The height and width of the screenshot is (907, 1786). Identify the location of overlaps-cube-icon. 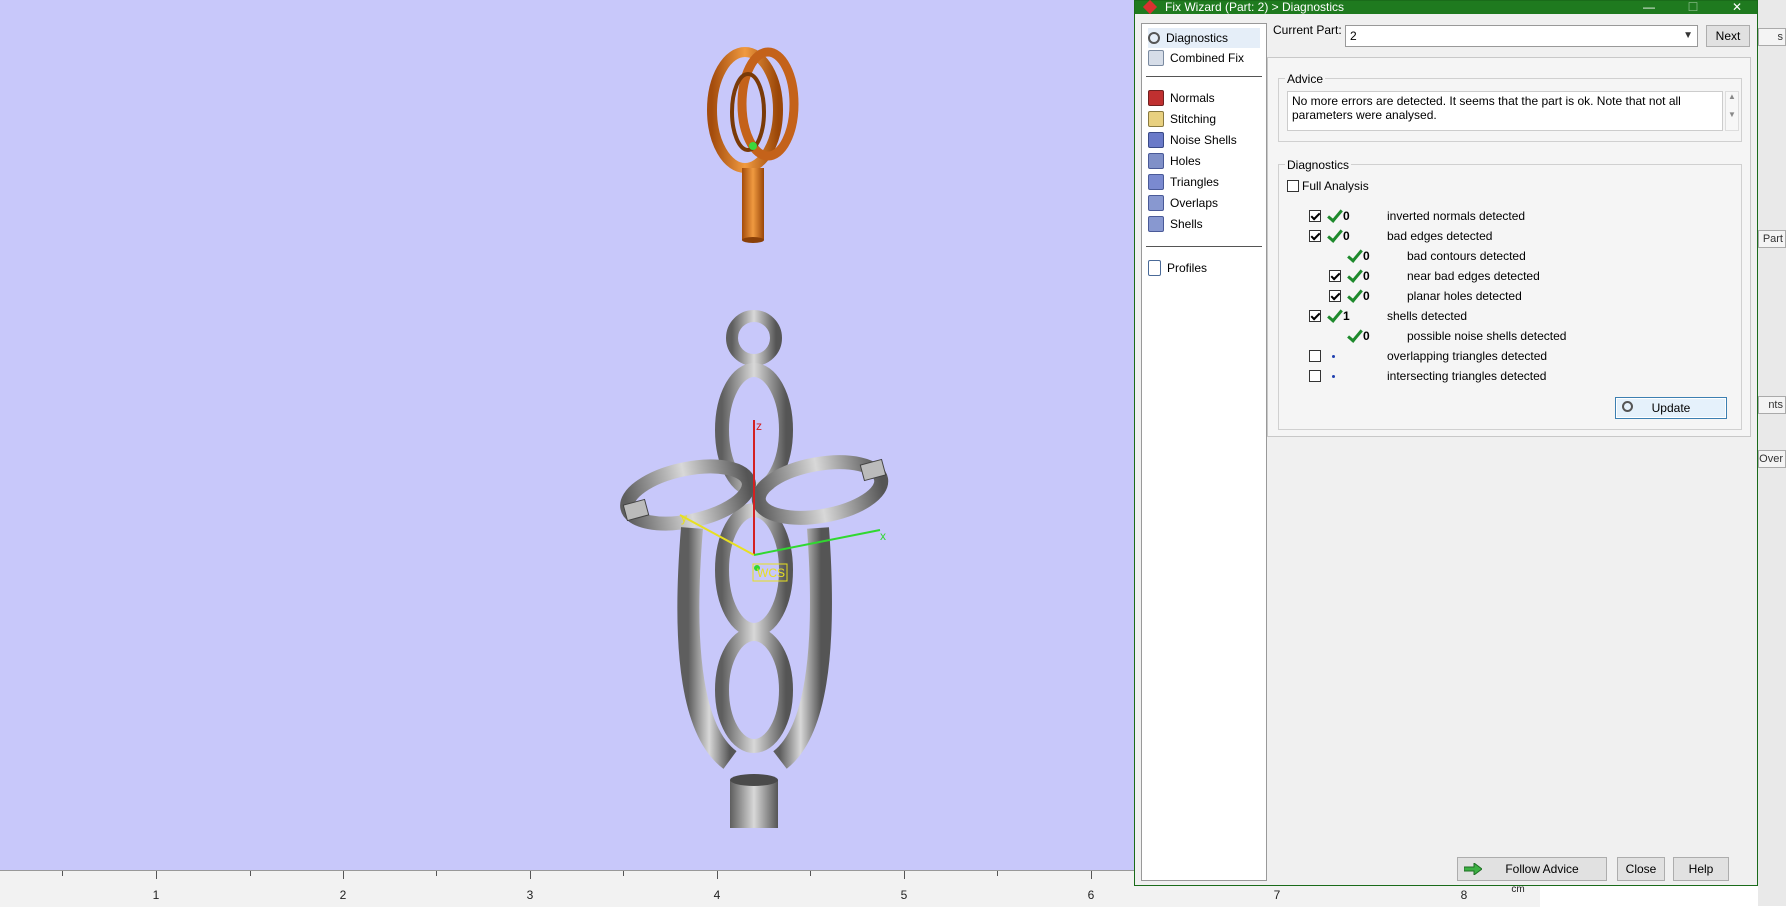
(1156, 203).